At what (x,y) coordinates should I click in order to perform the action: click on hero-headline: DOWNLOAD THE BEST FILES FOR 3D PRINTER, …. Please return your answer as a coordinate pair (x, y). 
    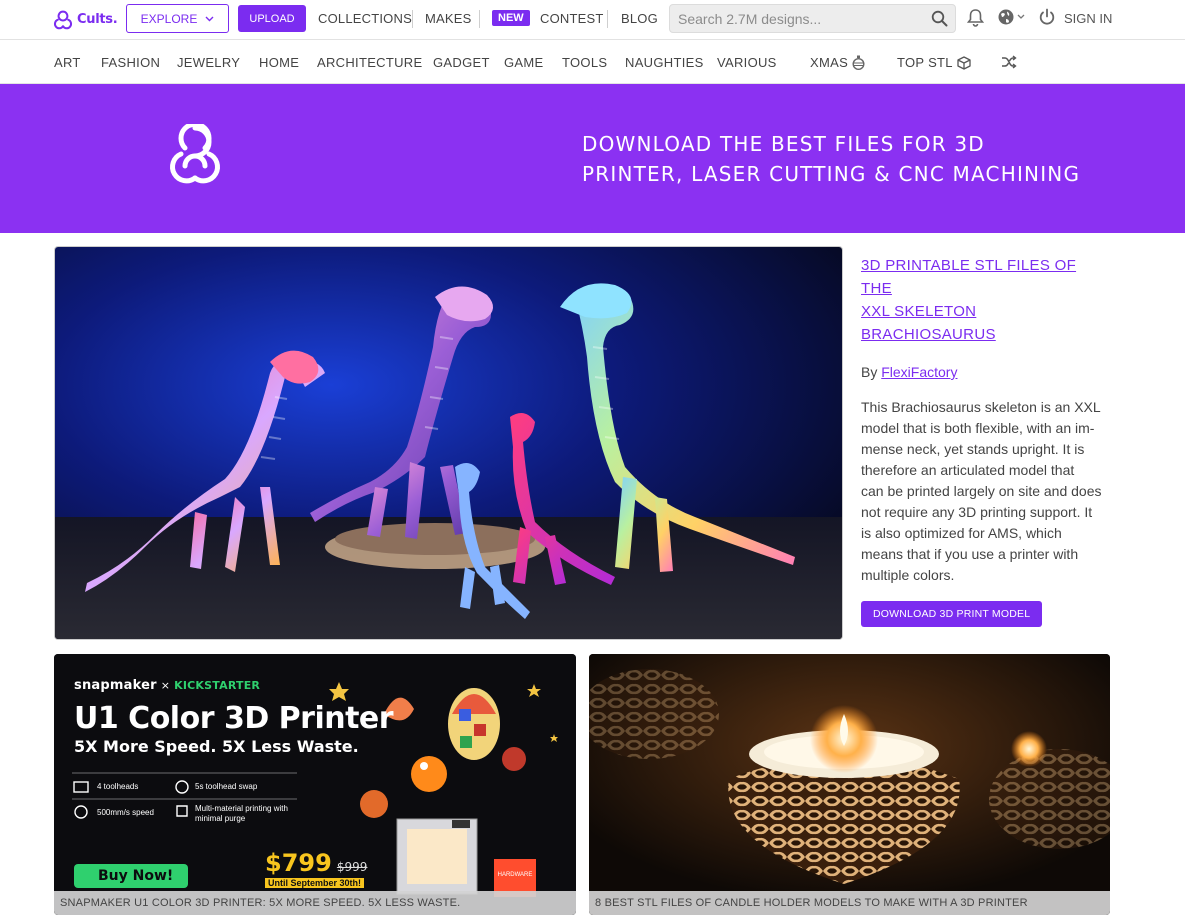
    Looking at the image, I should click on (842, 159).